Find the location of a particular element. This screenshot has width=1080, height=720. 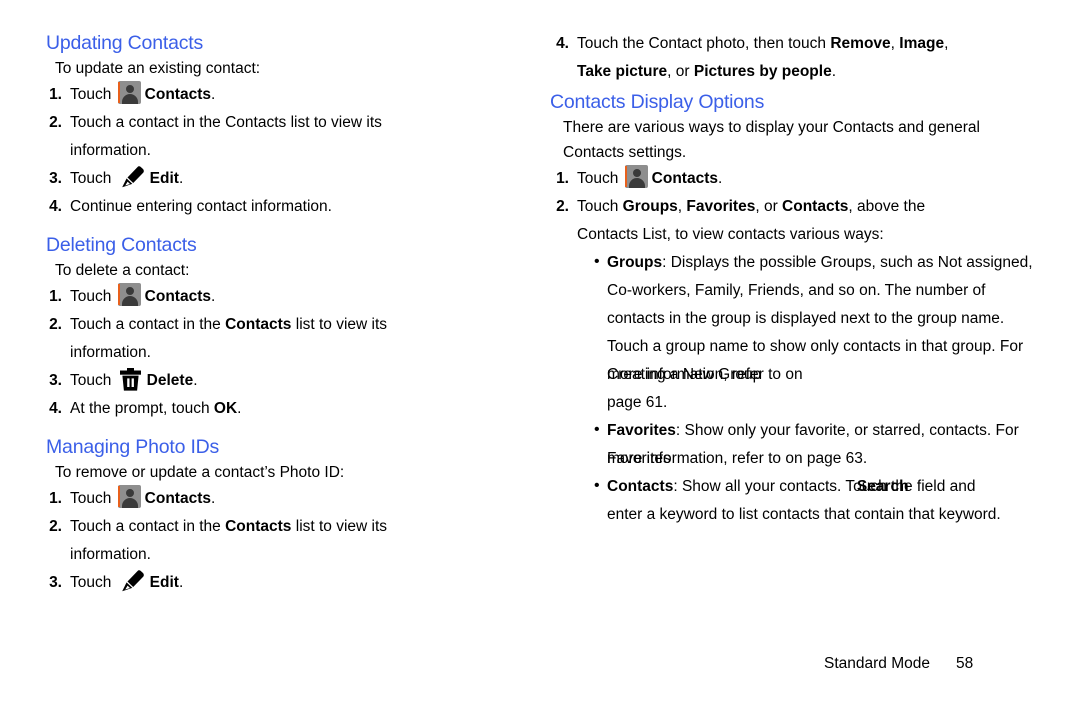

step-text-line2: Take picture, or Pictures by people. is located at coordinates (828, 72).